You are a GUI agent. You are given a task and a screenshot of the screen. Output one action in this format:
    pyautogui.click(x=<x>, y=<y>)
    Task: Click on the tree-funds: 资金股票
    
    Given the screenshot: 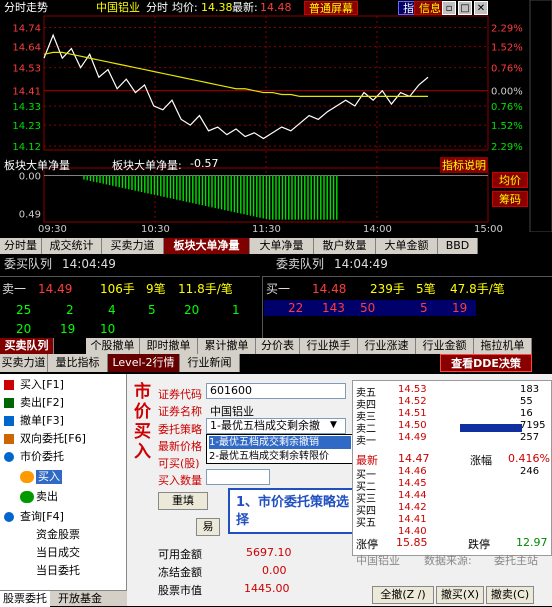 What is the action you would take?
    pyautogui.click(x=58, y=535)
    